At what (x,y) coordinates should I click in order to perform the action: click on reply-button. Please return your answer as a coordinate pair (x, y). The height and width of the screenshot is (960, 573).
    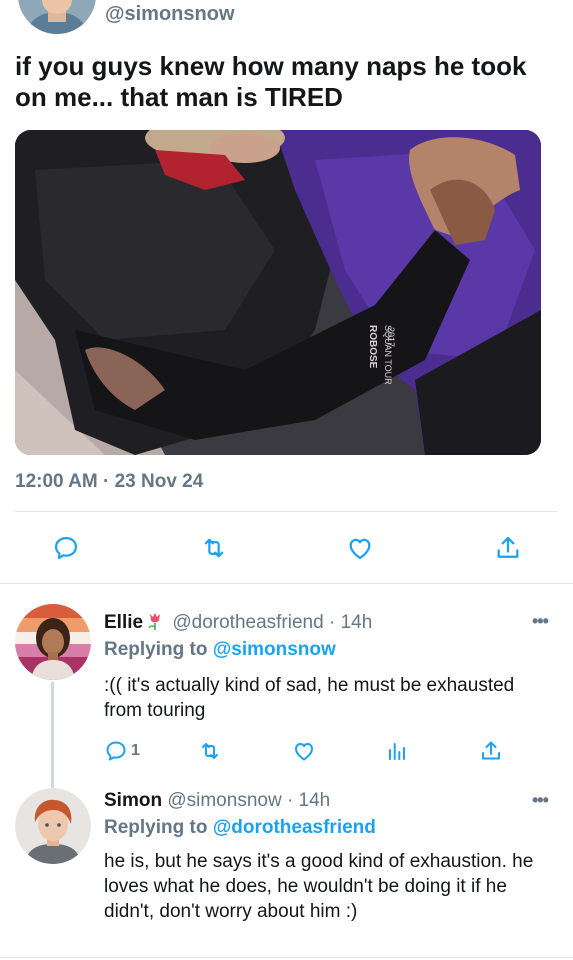
    Looking at the image, I should click on (66, 548).